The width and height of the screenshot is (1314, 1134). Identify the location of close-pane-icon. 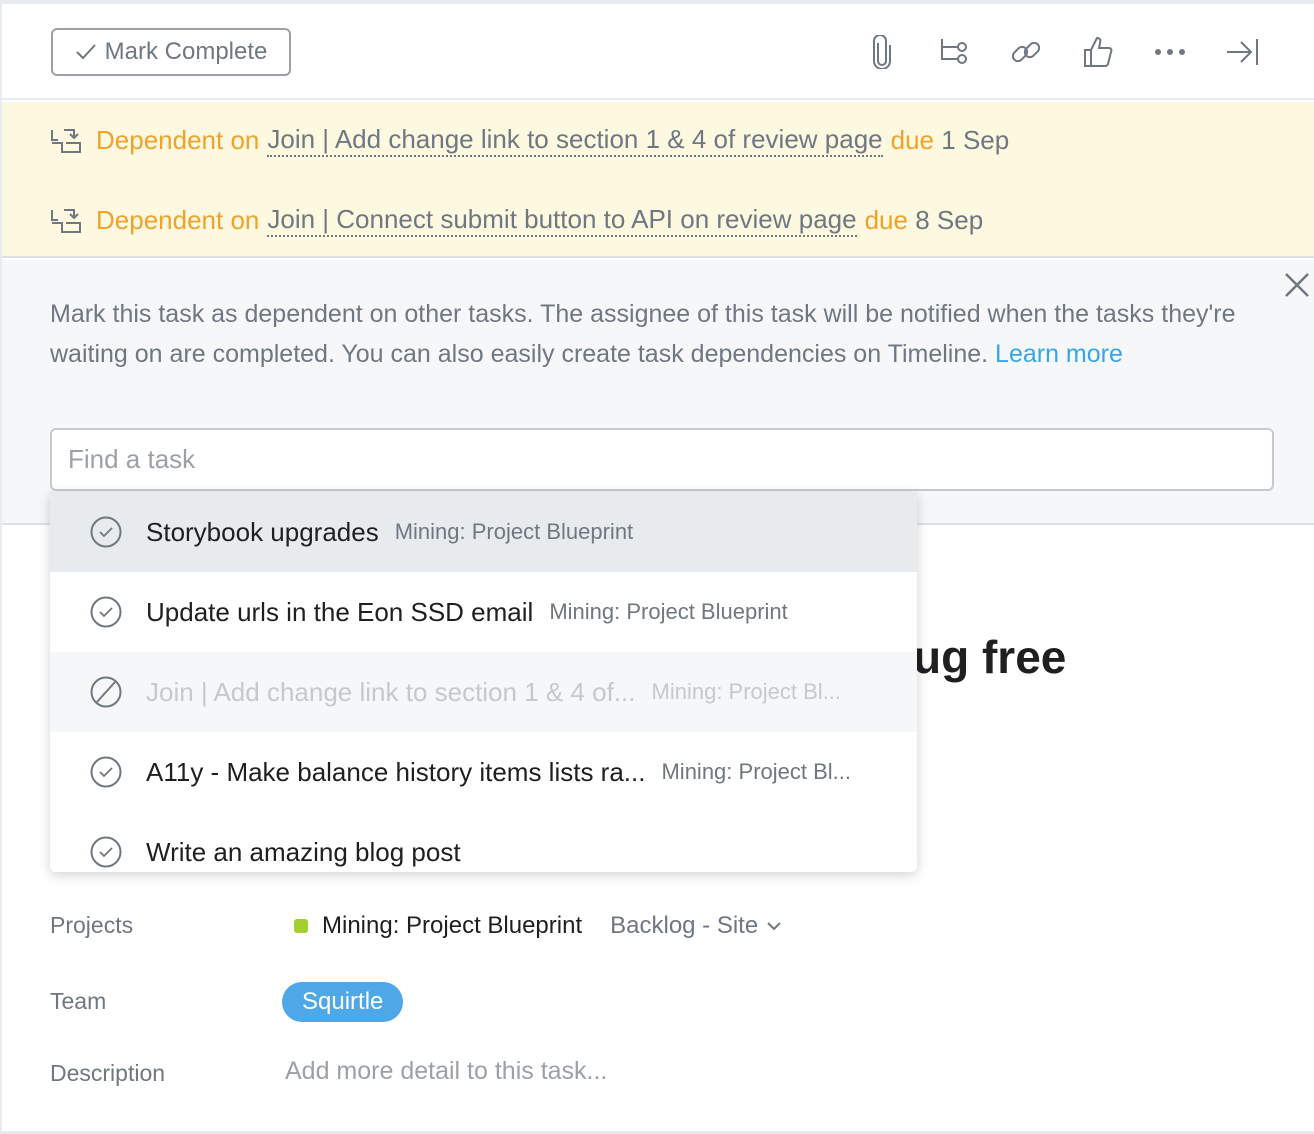
(1242, 52).